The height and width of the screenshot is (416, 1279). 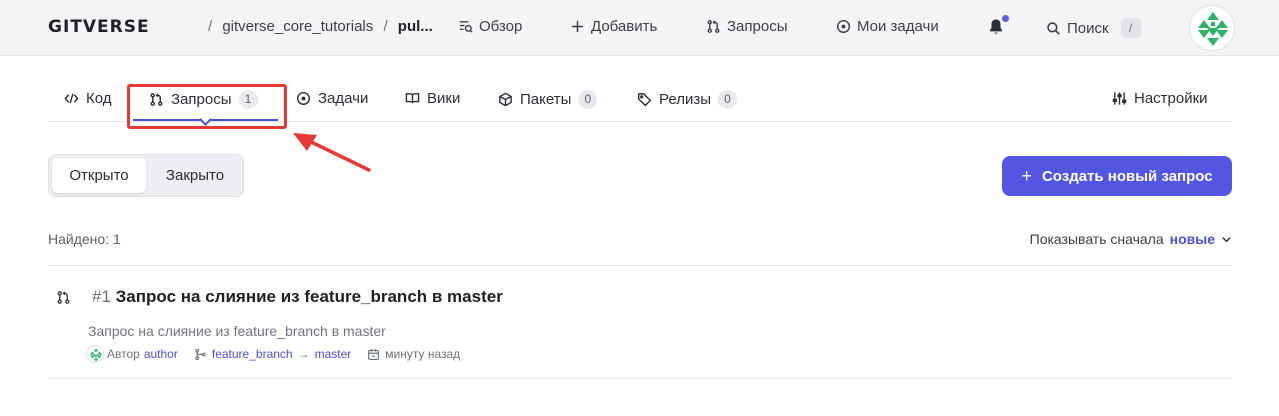 What do you see at coordinates (71, 98) in the screenshot?
I see `code-icon` at bounding box center [71, 98].